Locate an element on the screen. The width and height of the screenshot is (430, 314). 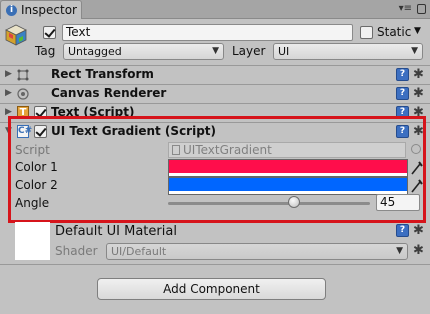
tab-title: Inspector is located at coordinates (49, 10).